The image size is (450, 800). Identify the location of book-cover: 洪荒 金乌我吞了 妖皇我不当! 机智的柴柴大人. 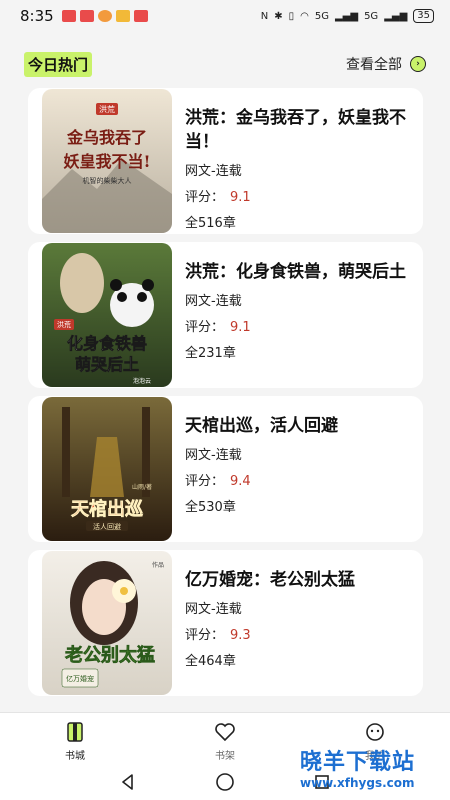
(107, 161).